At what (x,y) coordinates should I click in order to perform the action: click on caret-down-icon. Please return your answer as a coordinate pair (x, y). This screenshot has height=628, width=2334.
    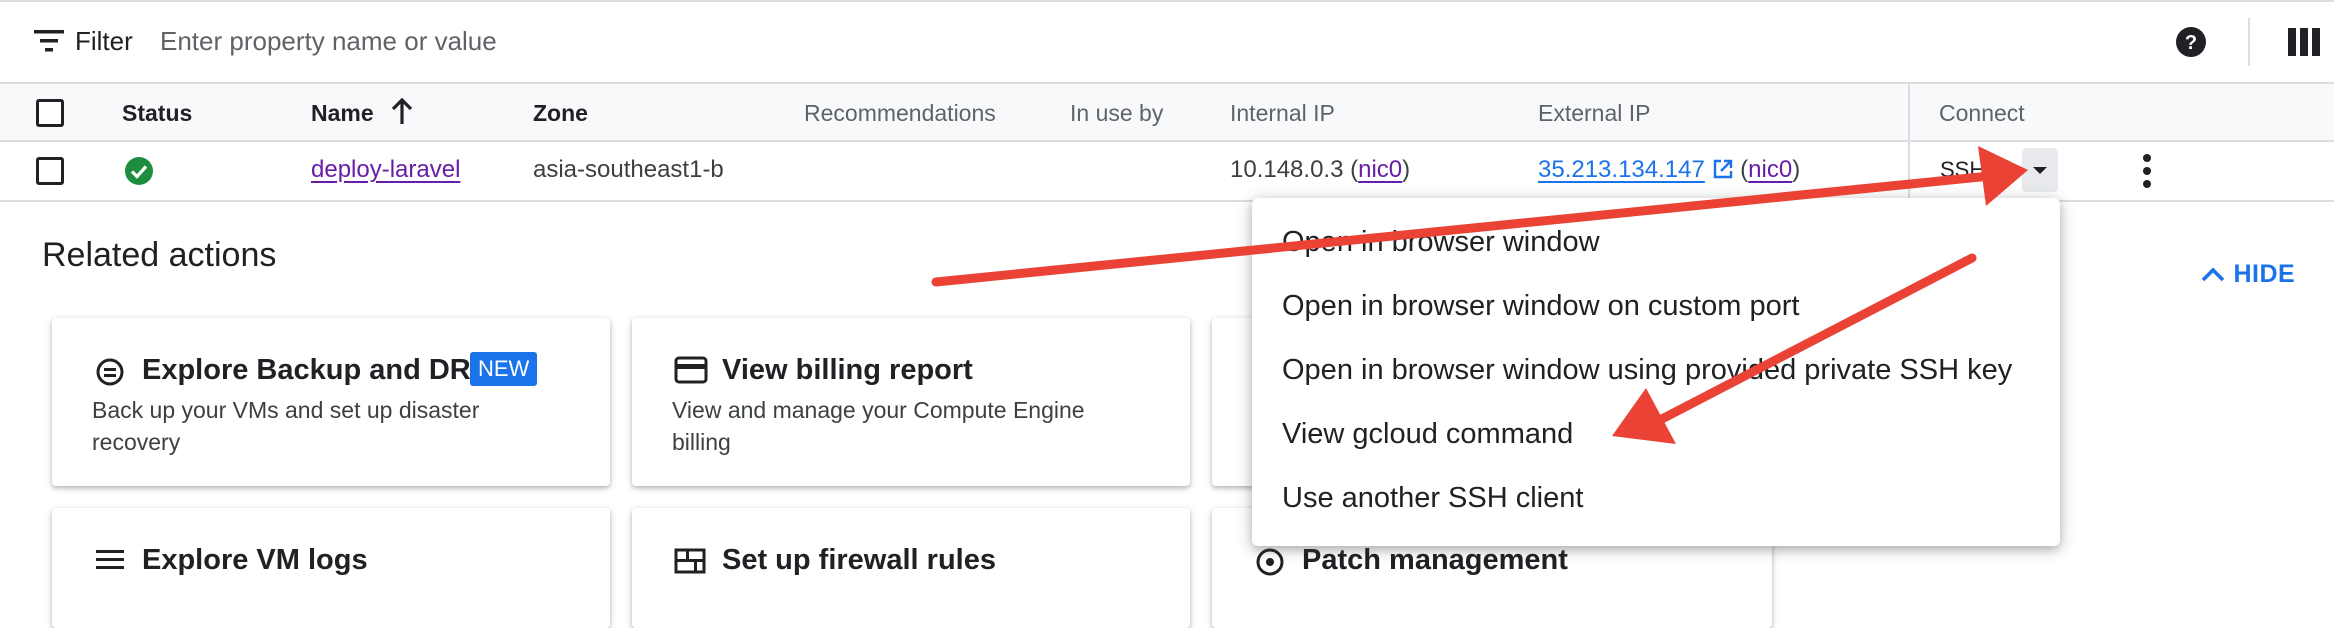
    Looking at the image, I should click on (2040, 170).